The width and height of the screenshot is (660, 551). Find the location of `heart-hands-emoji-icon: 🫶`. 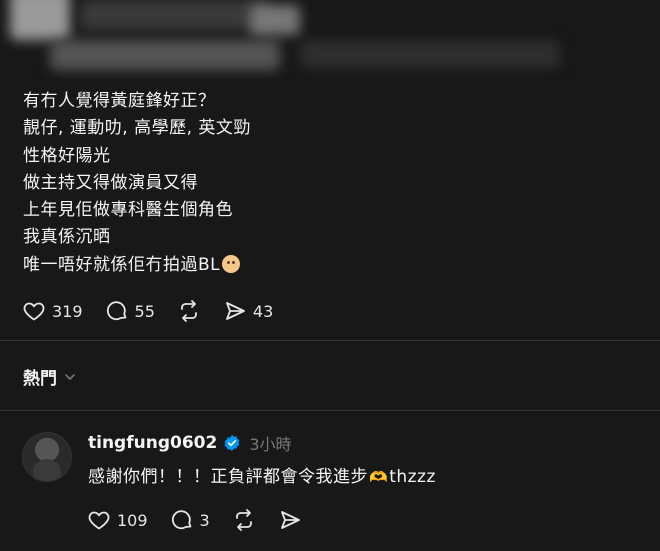

heart-hands-emoji-icon: 🫶 is located at coordinates (379, 477).